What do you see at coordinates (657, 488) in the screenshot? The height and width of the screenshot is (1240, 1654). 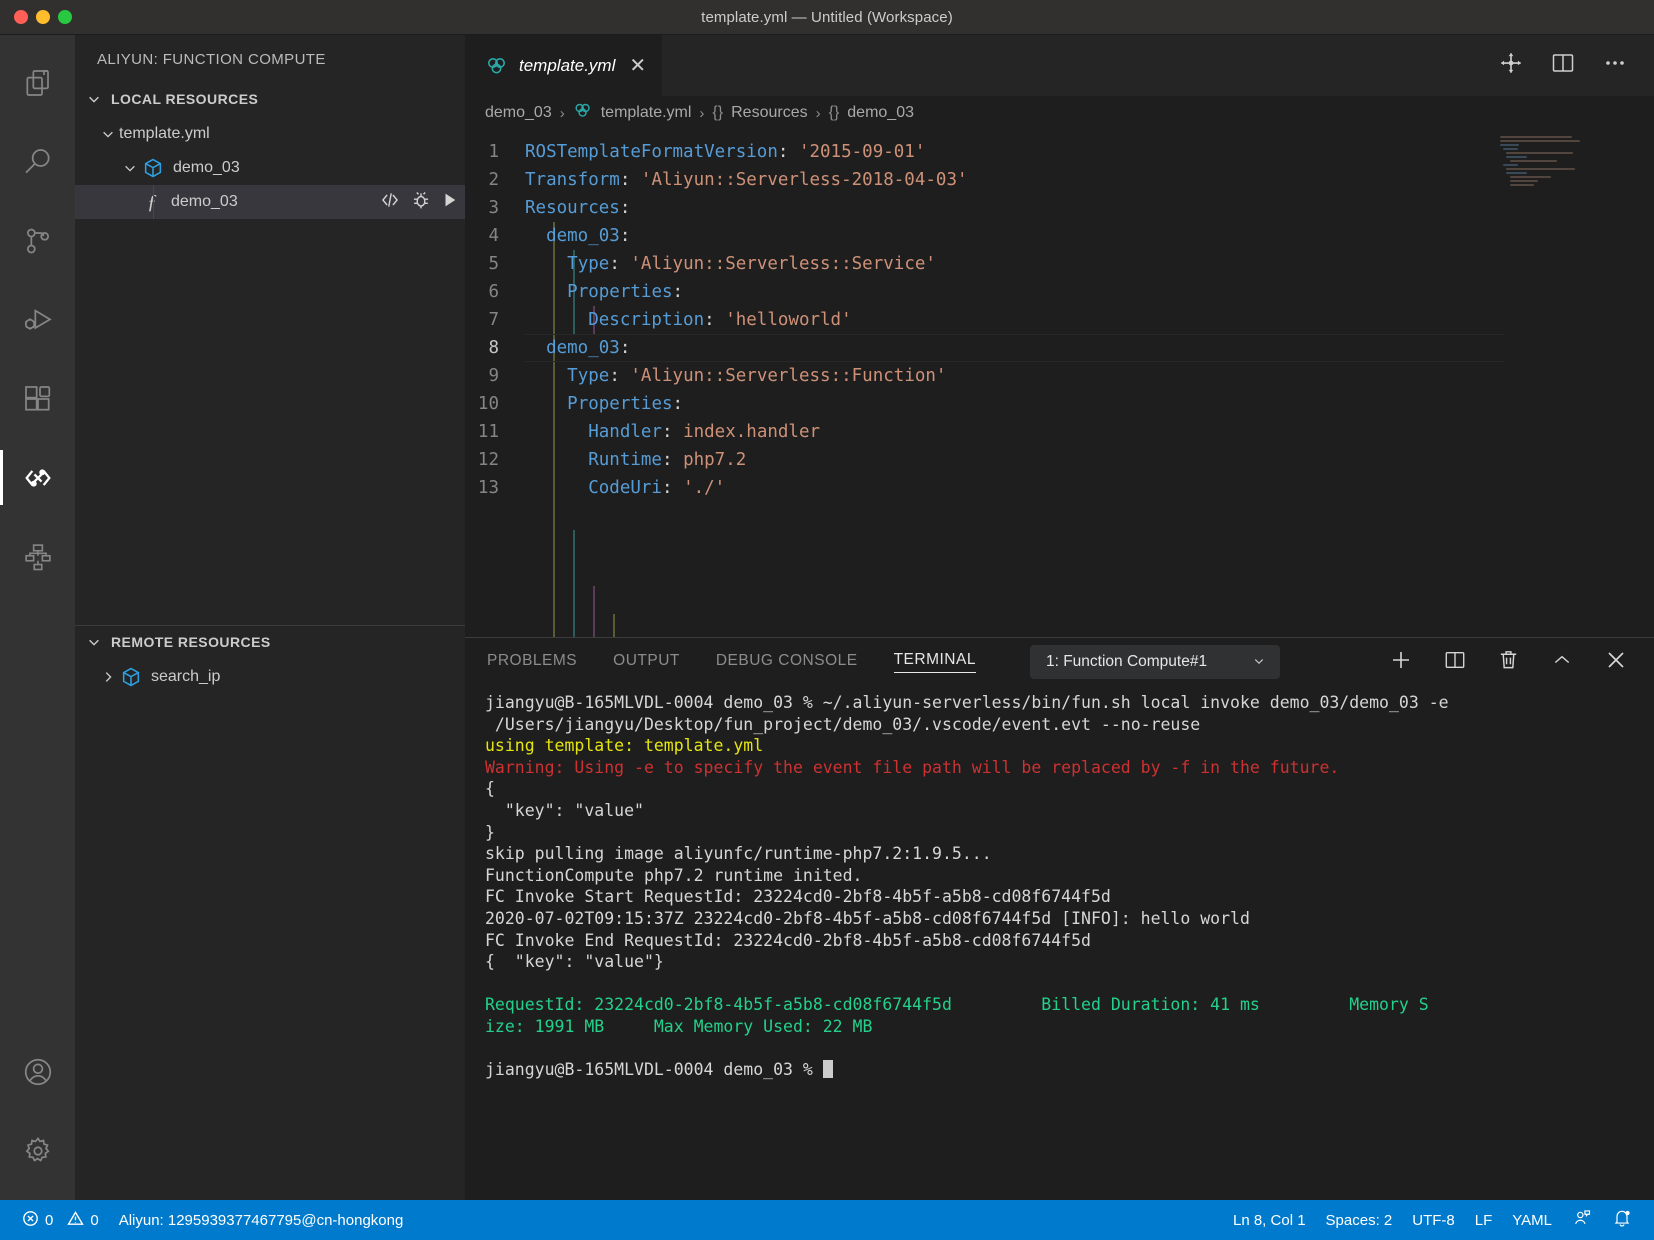 I see `code-text: CodeUri: './'` at bounding box center [657, 488].